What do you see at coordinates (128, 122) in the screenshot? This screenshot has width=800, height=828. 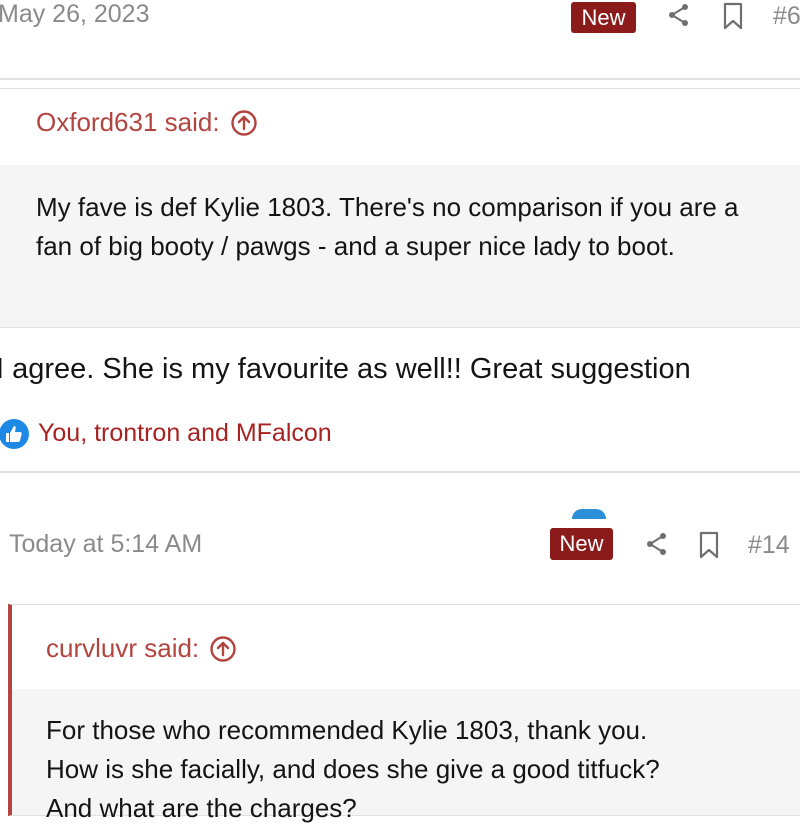 I see `quote-author-label: Oxford631 said:` at bounding box center [128, 122].